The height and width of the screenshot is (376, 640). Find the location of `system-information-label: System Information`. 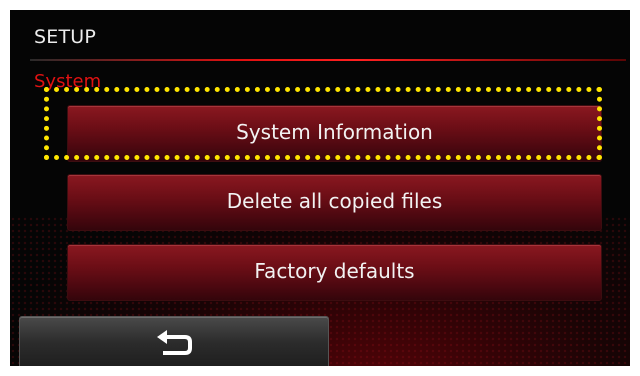

system-information-label: System Information is located at coordinates (334, 131).